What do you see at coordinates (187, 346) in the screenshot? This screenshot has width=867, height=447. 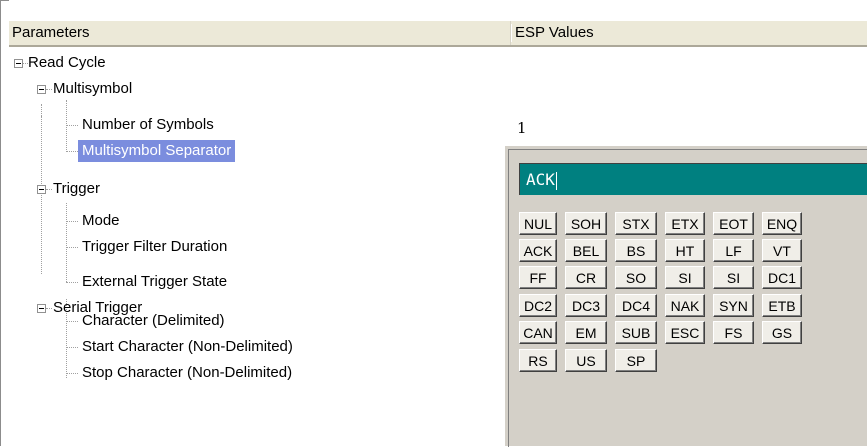 I see `tree-label: Start Character (Non-Delimited)` at bounding box center [187, 346].